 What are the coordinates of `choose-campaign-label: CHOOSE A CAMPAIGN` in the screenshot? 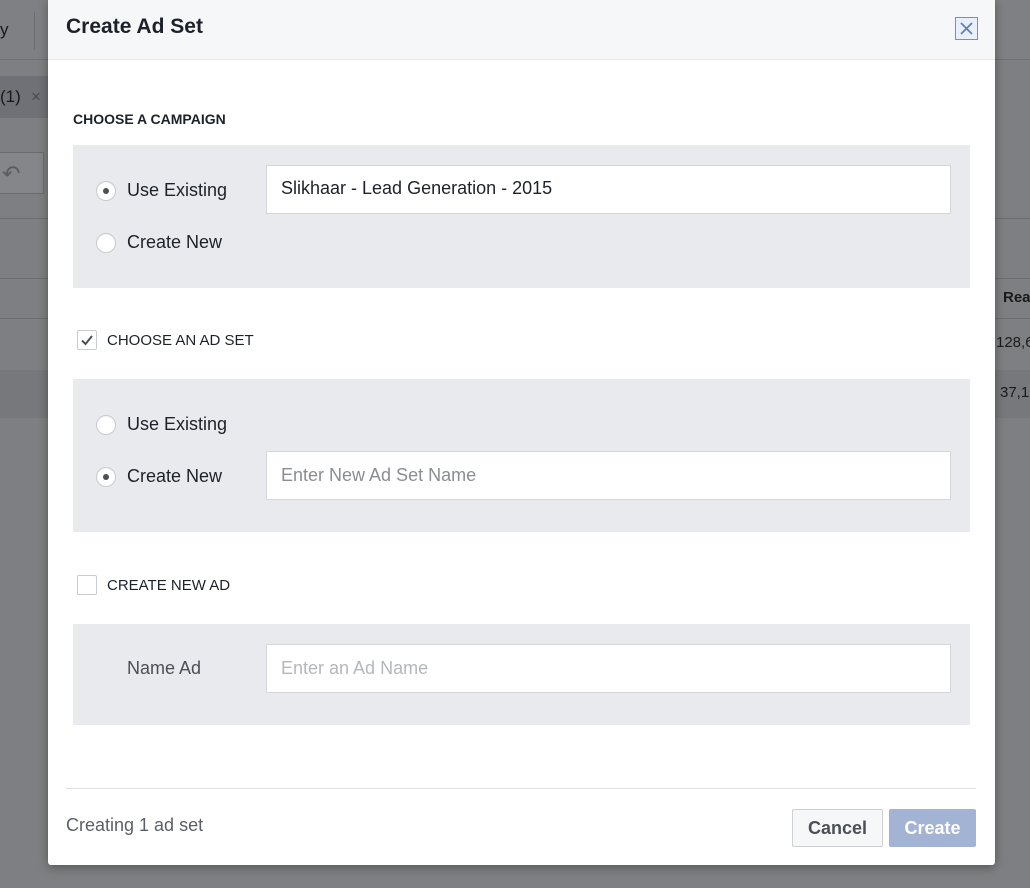 It's located at (149, 119).